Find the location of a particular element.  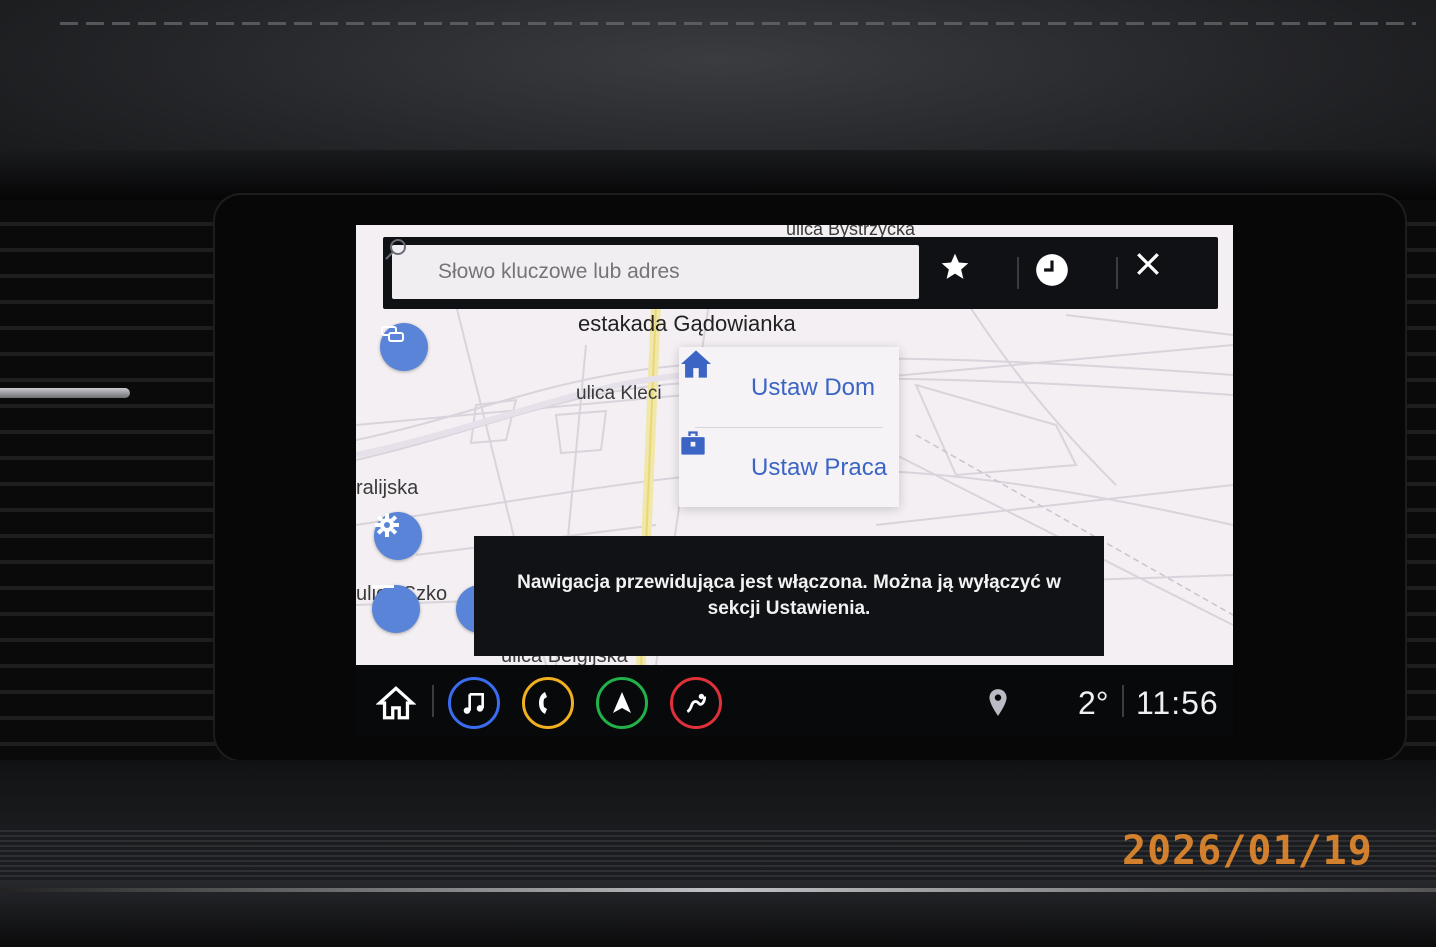

phone-icon is located at coordinates (543, 703).